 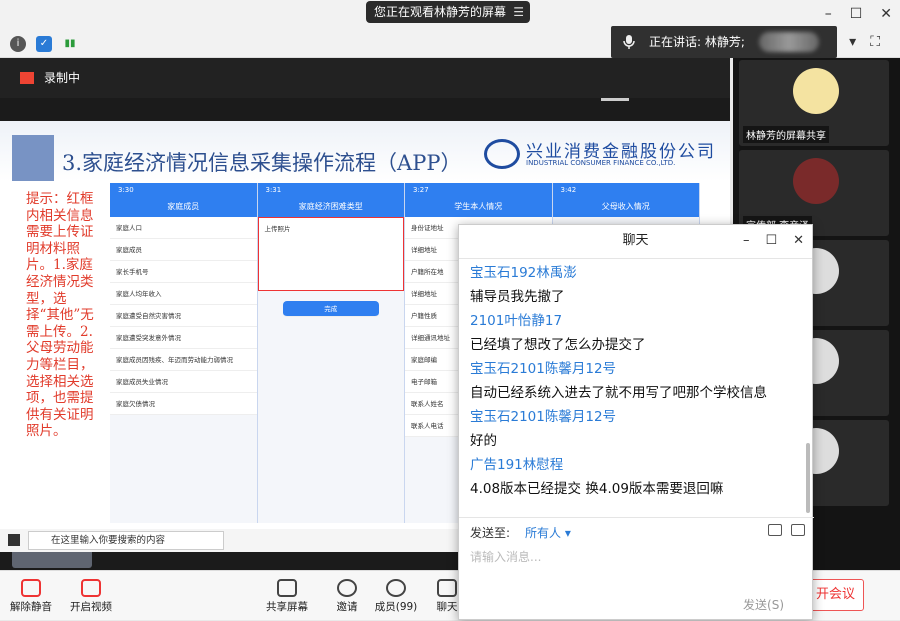 What do you see at coordinates (836, 595) in the screenshot?
I see `leave-meeting-button: 开会议` at bounding box center [836, 595].